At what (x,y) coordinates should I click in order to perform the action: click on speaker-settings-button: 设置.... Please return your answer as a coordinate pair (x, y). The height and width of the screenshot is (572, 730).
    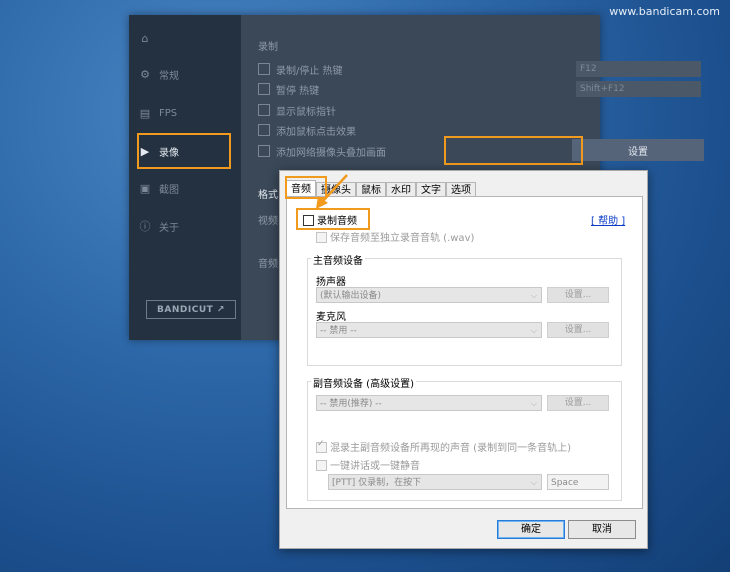
    Looking at the image, I should click on (578, 295).